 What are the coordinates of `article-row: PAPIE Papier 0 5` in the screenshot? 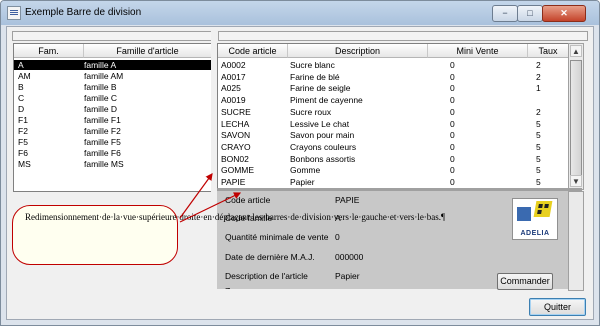 It's located at (393, 182).